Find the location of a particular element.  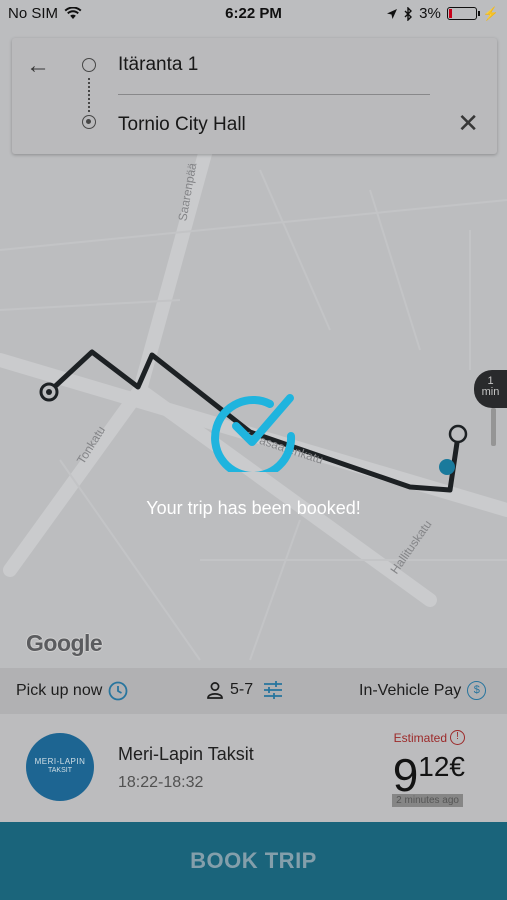

battery-percent: 3% is located at coordinates (430, 13).